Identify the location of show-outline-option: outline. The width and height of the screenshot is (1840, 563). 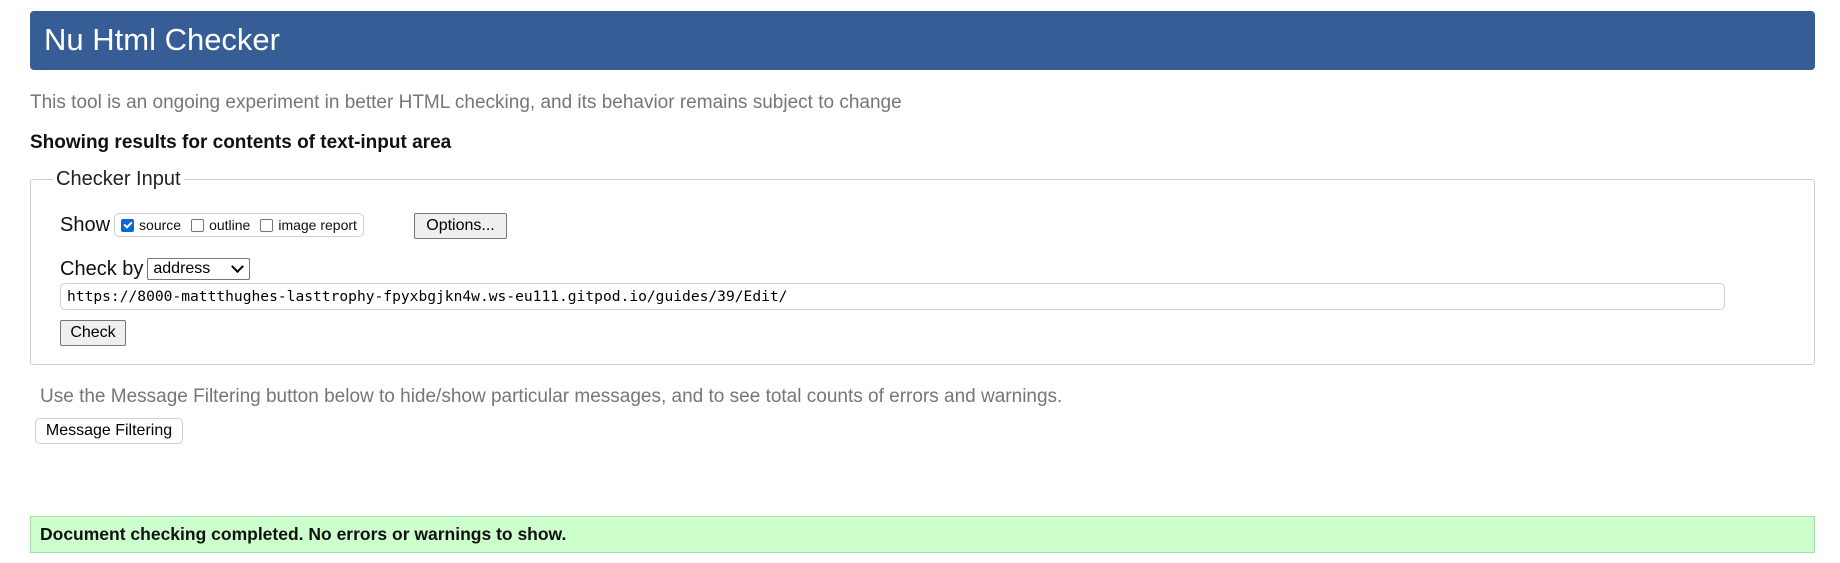
(220, 225).